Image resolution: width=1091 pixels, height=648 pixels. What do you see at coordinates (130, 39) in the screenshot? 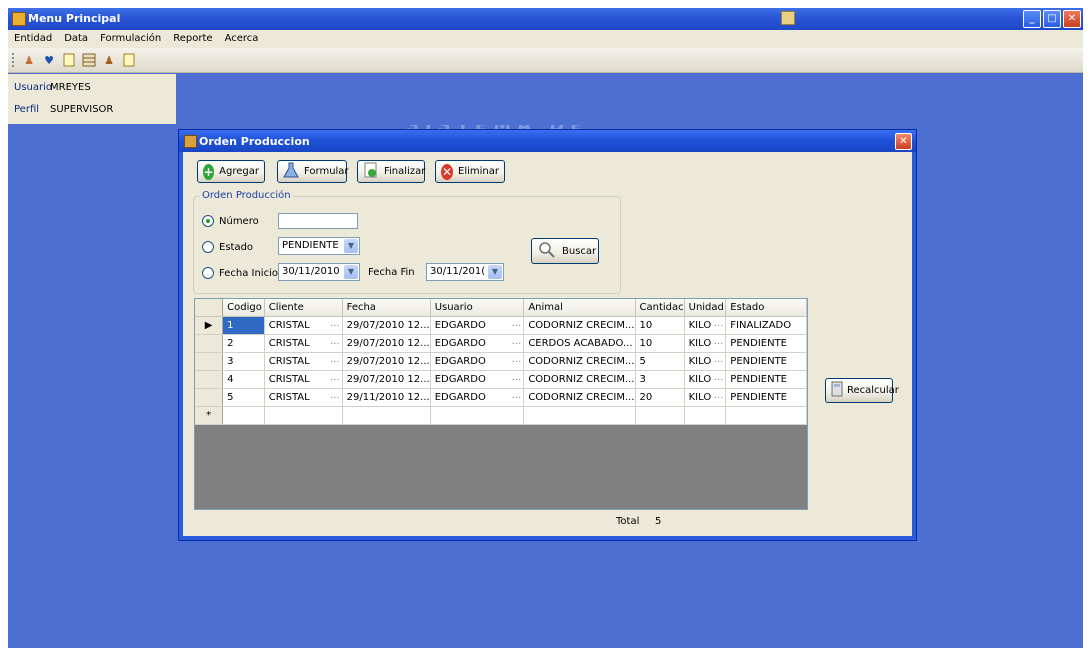
I see `menu-formulacion: Formulación` at bounding box center [130, 39].